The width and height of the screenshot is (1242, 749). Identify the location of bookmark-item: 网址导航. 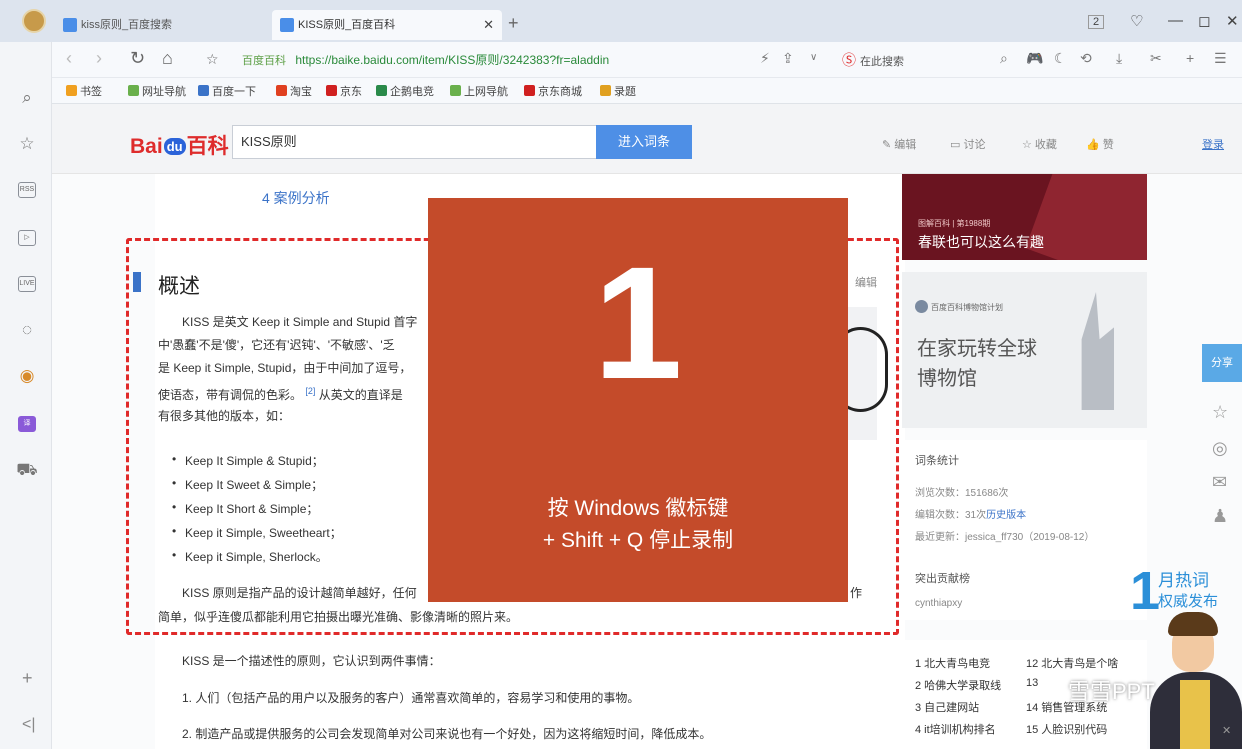
(157, 91).